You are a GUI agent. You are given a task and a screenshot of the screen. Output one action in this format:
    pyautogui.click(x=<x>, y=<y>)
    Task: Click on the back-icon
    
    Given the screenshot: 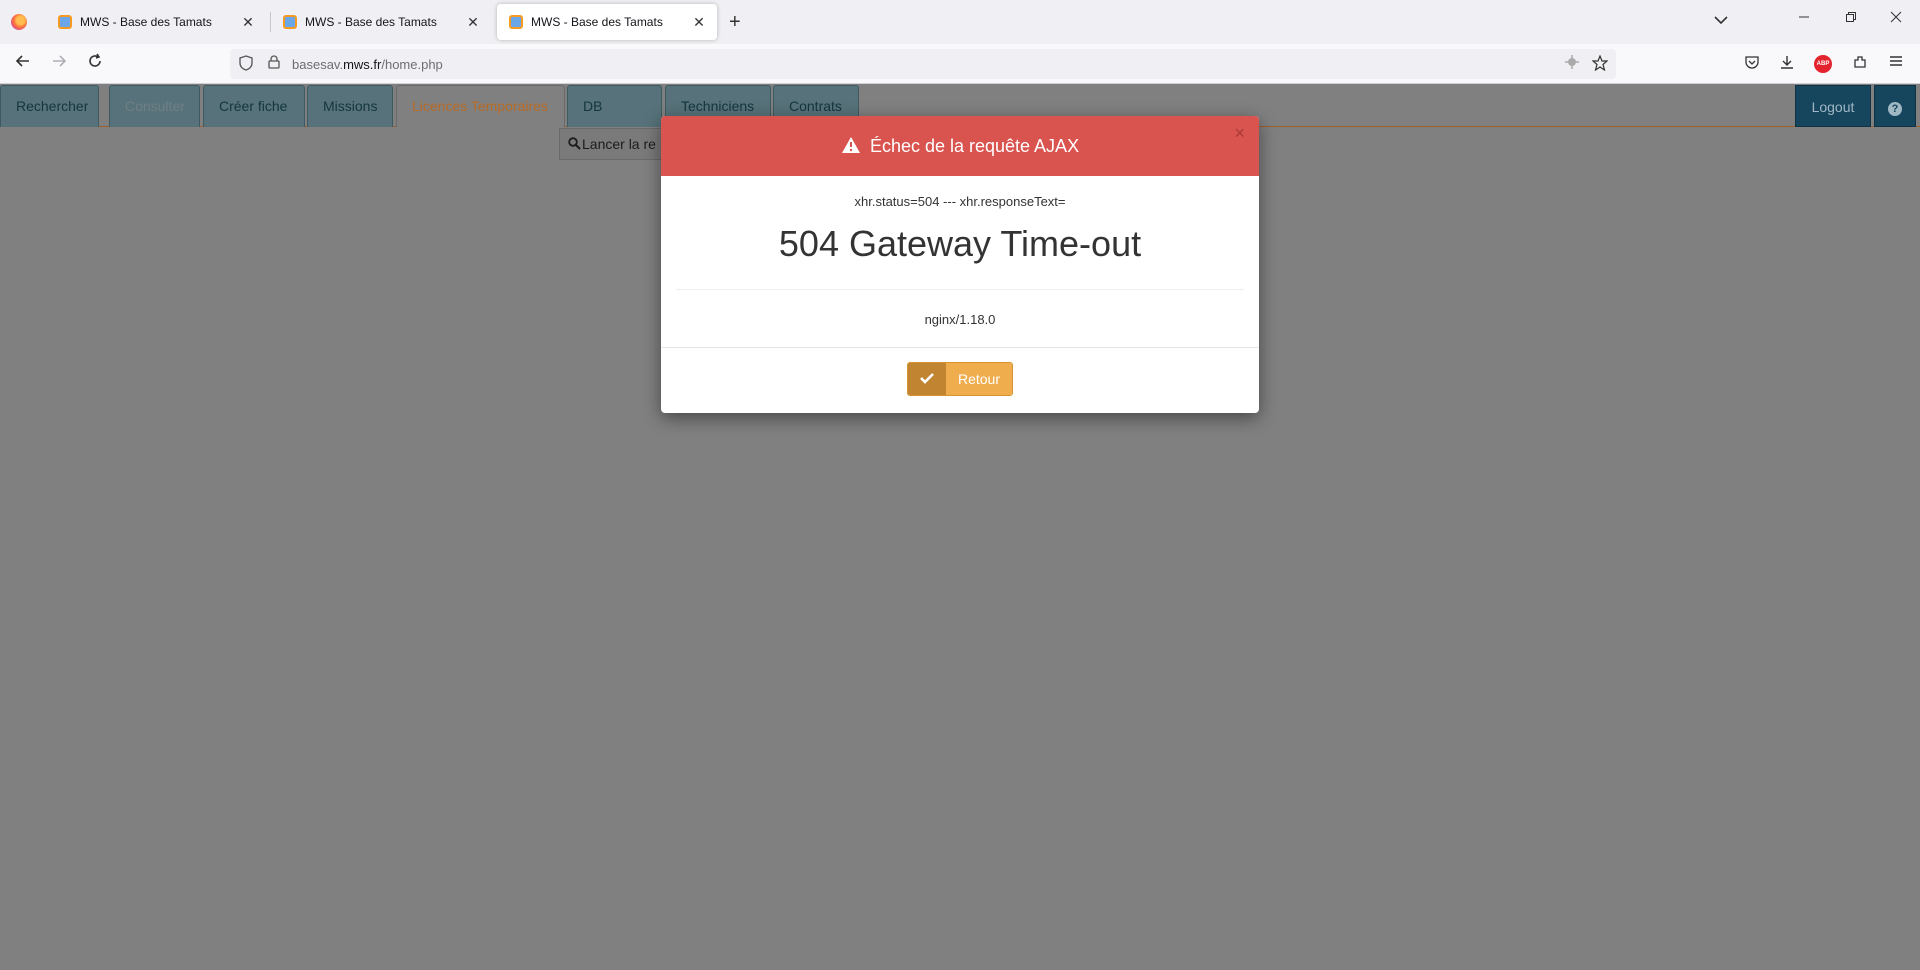 What is the action you would take?
    pyautogui.click(x=23, y=64)
    